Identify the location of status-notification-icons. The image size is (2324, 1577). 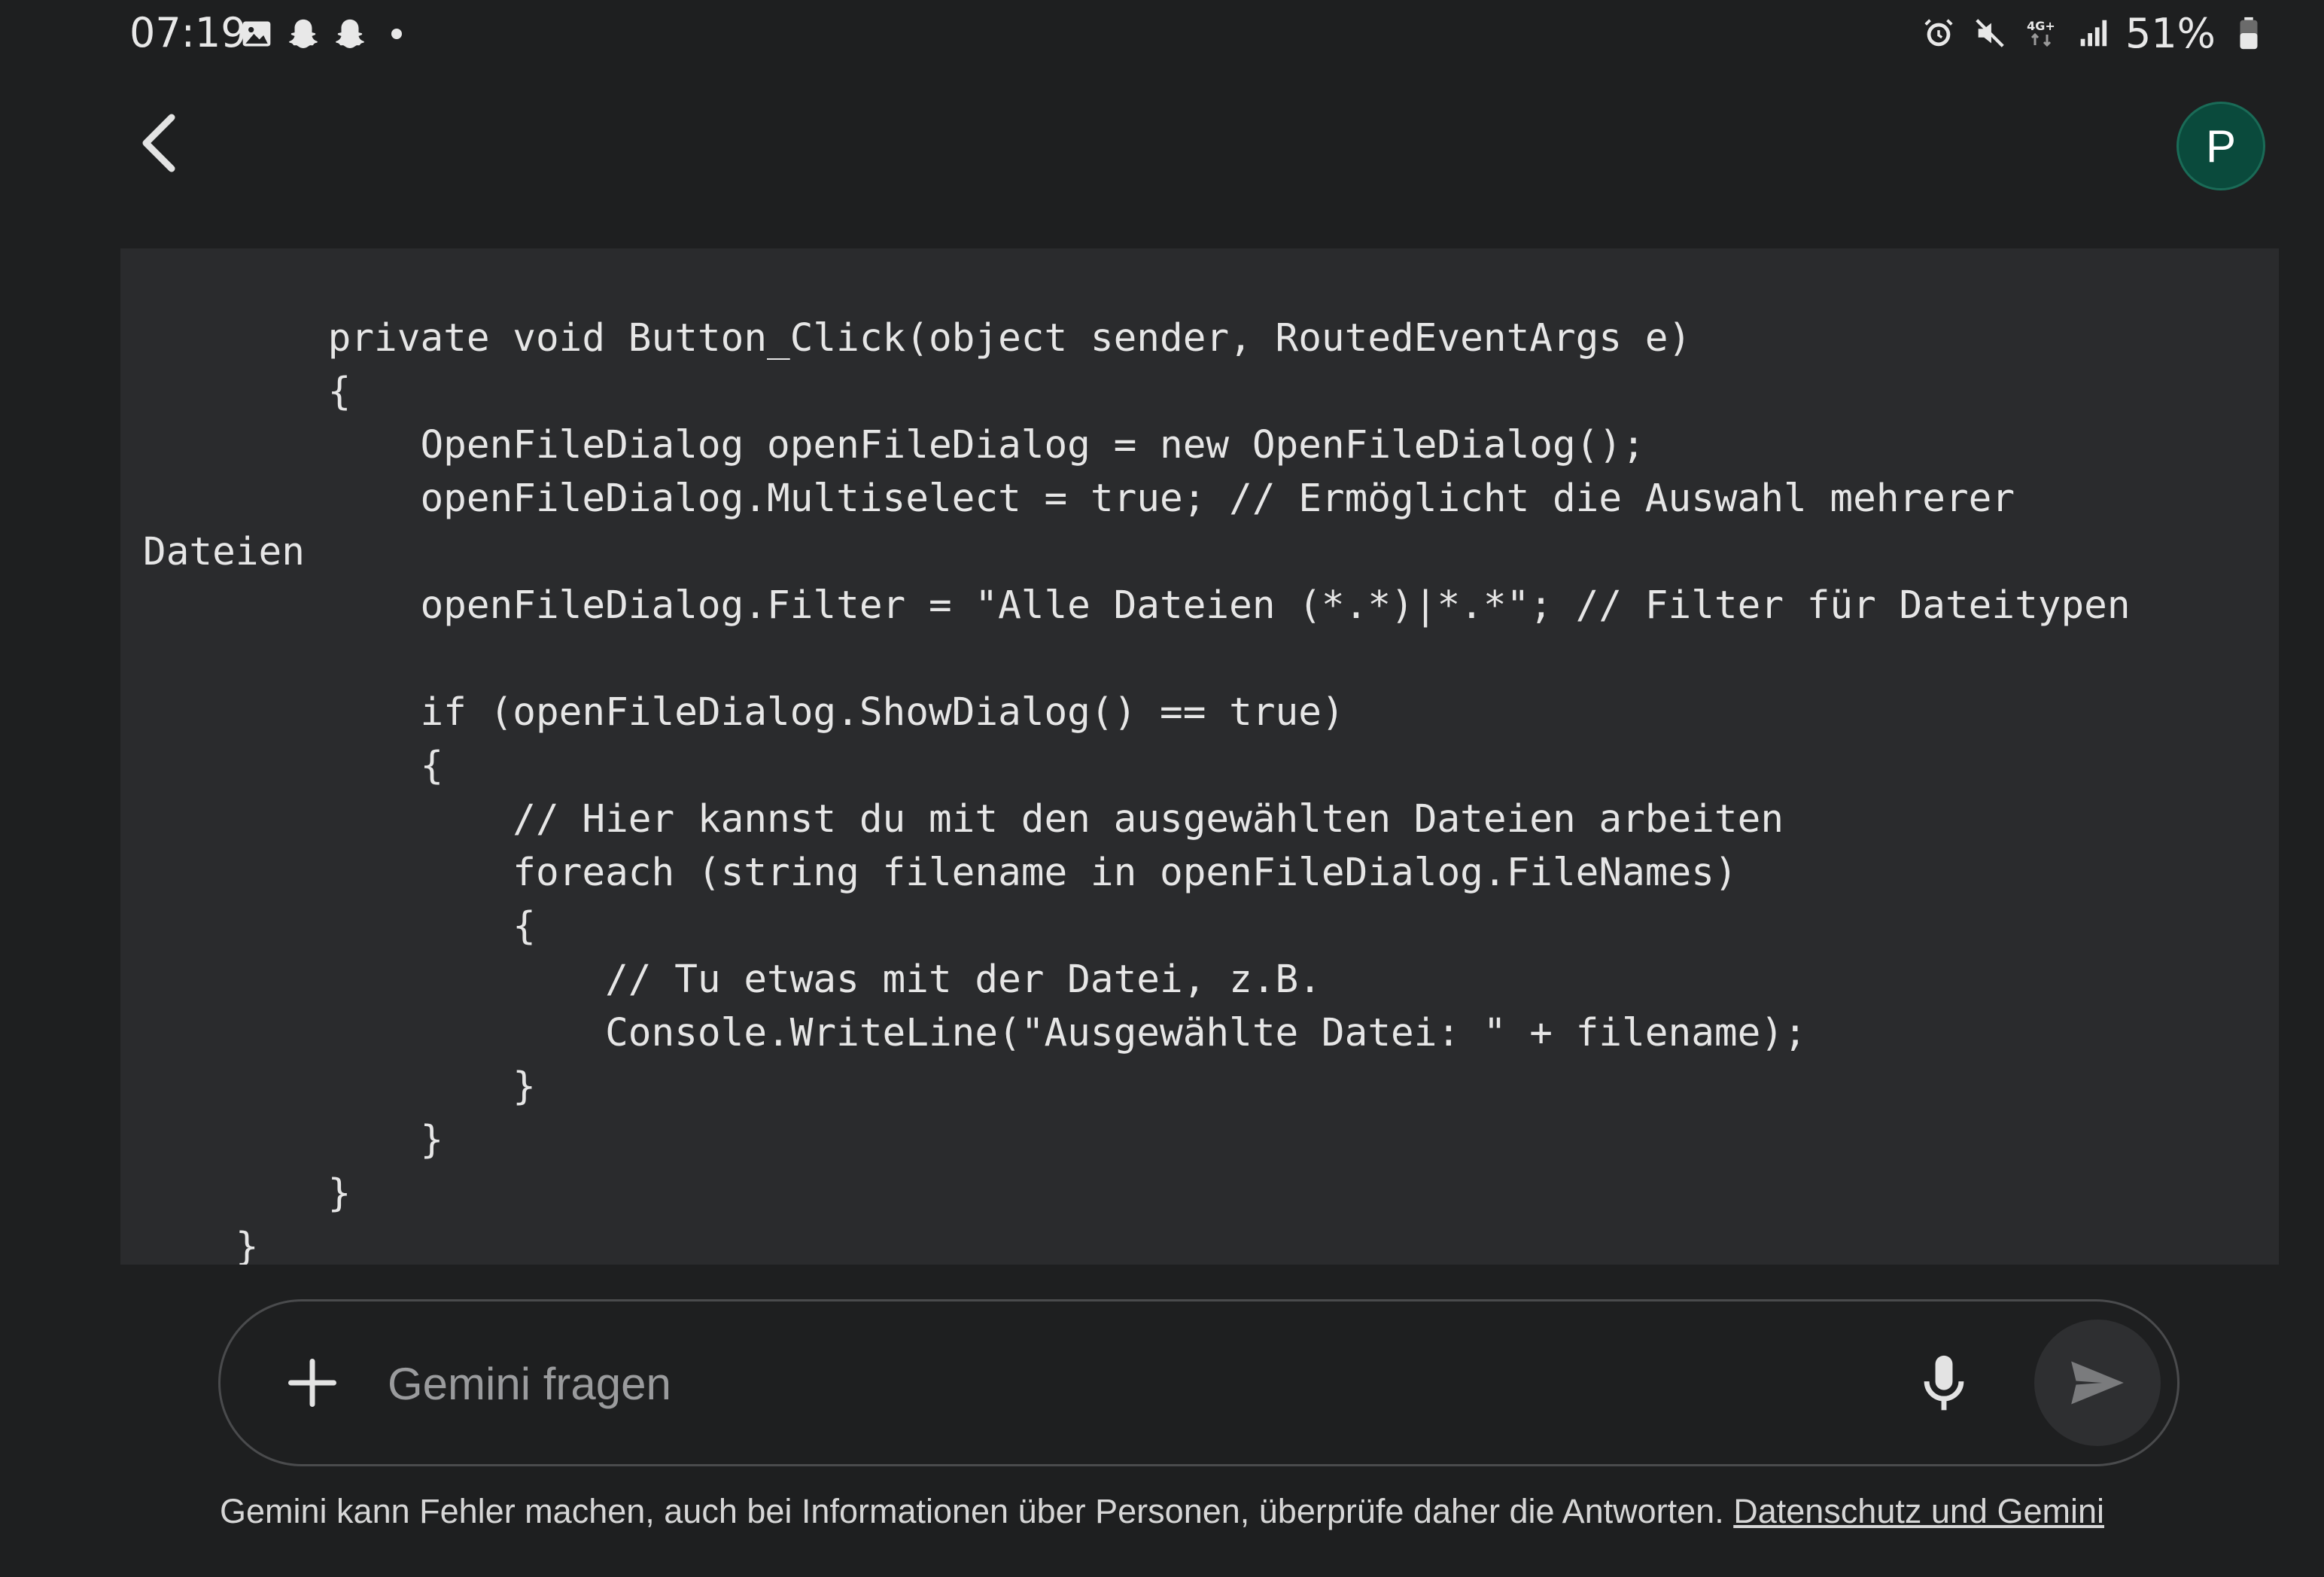
(326, 34).